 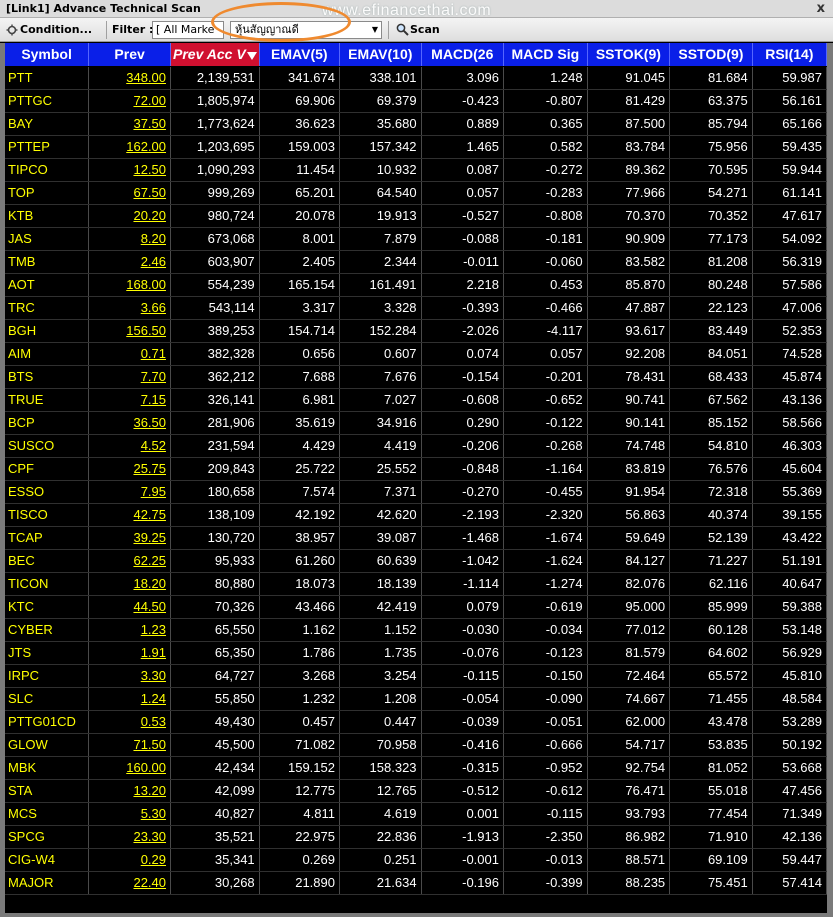 What do you see at coordinates (130, 883) in the screenshot?
I see `cell-prev: 22.40` at bounding box center [130, 883].